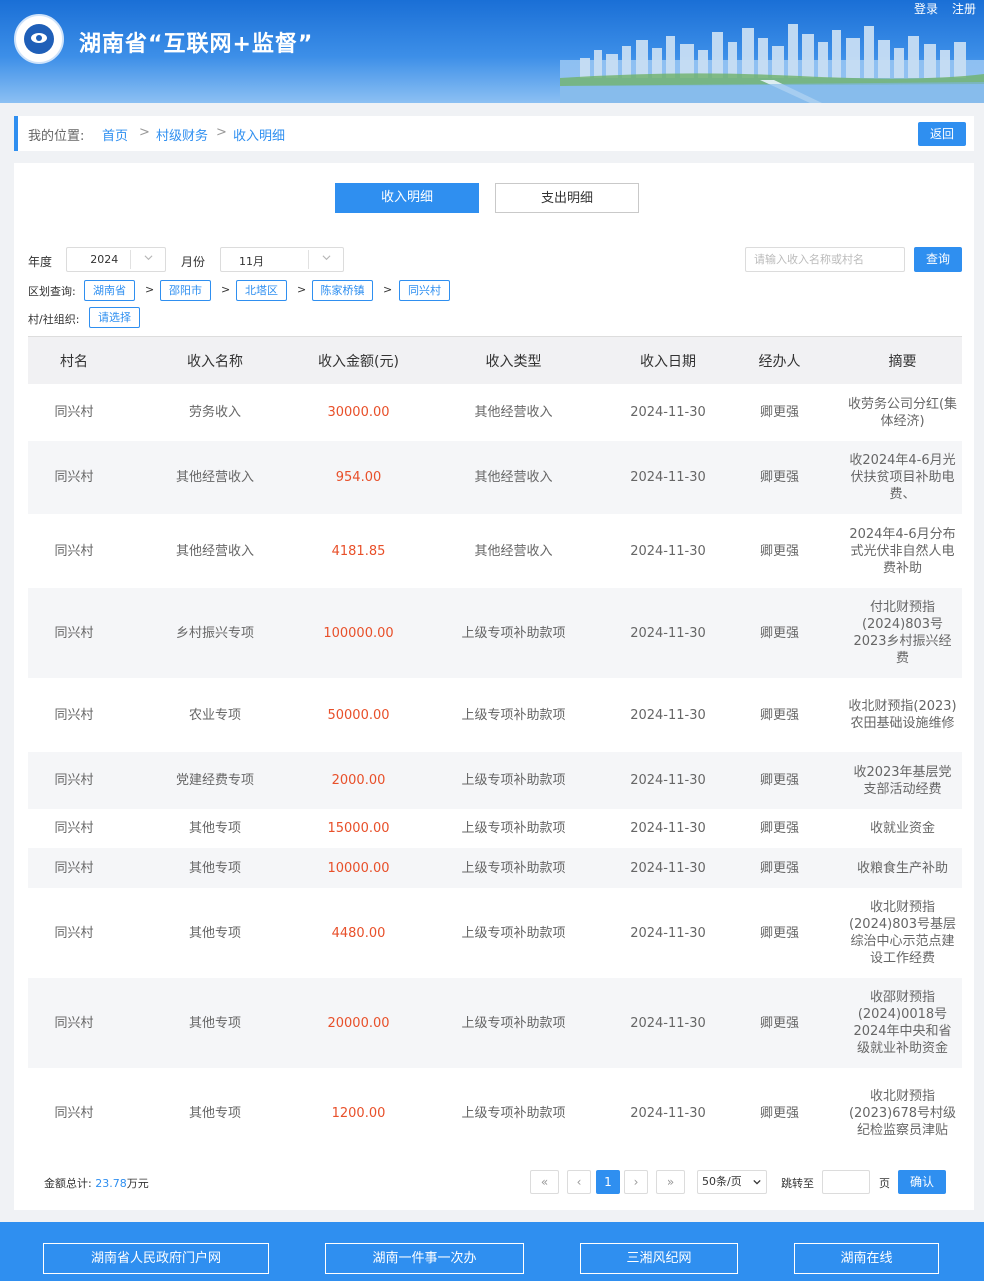  What do you see at coordinates (902, 551) in the screenshot?
I see `cell-summary: 2024年4-6月分布式光伏非自然人电费补助` at bounding box center [902, 551].